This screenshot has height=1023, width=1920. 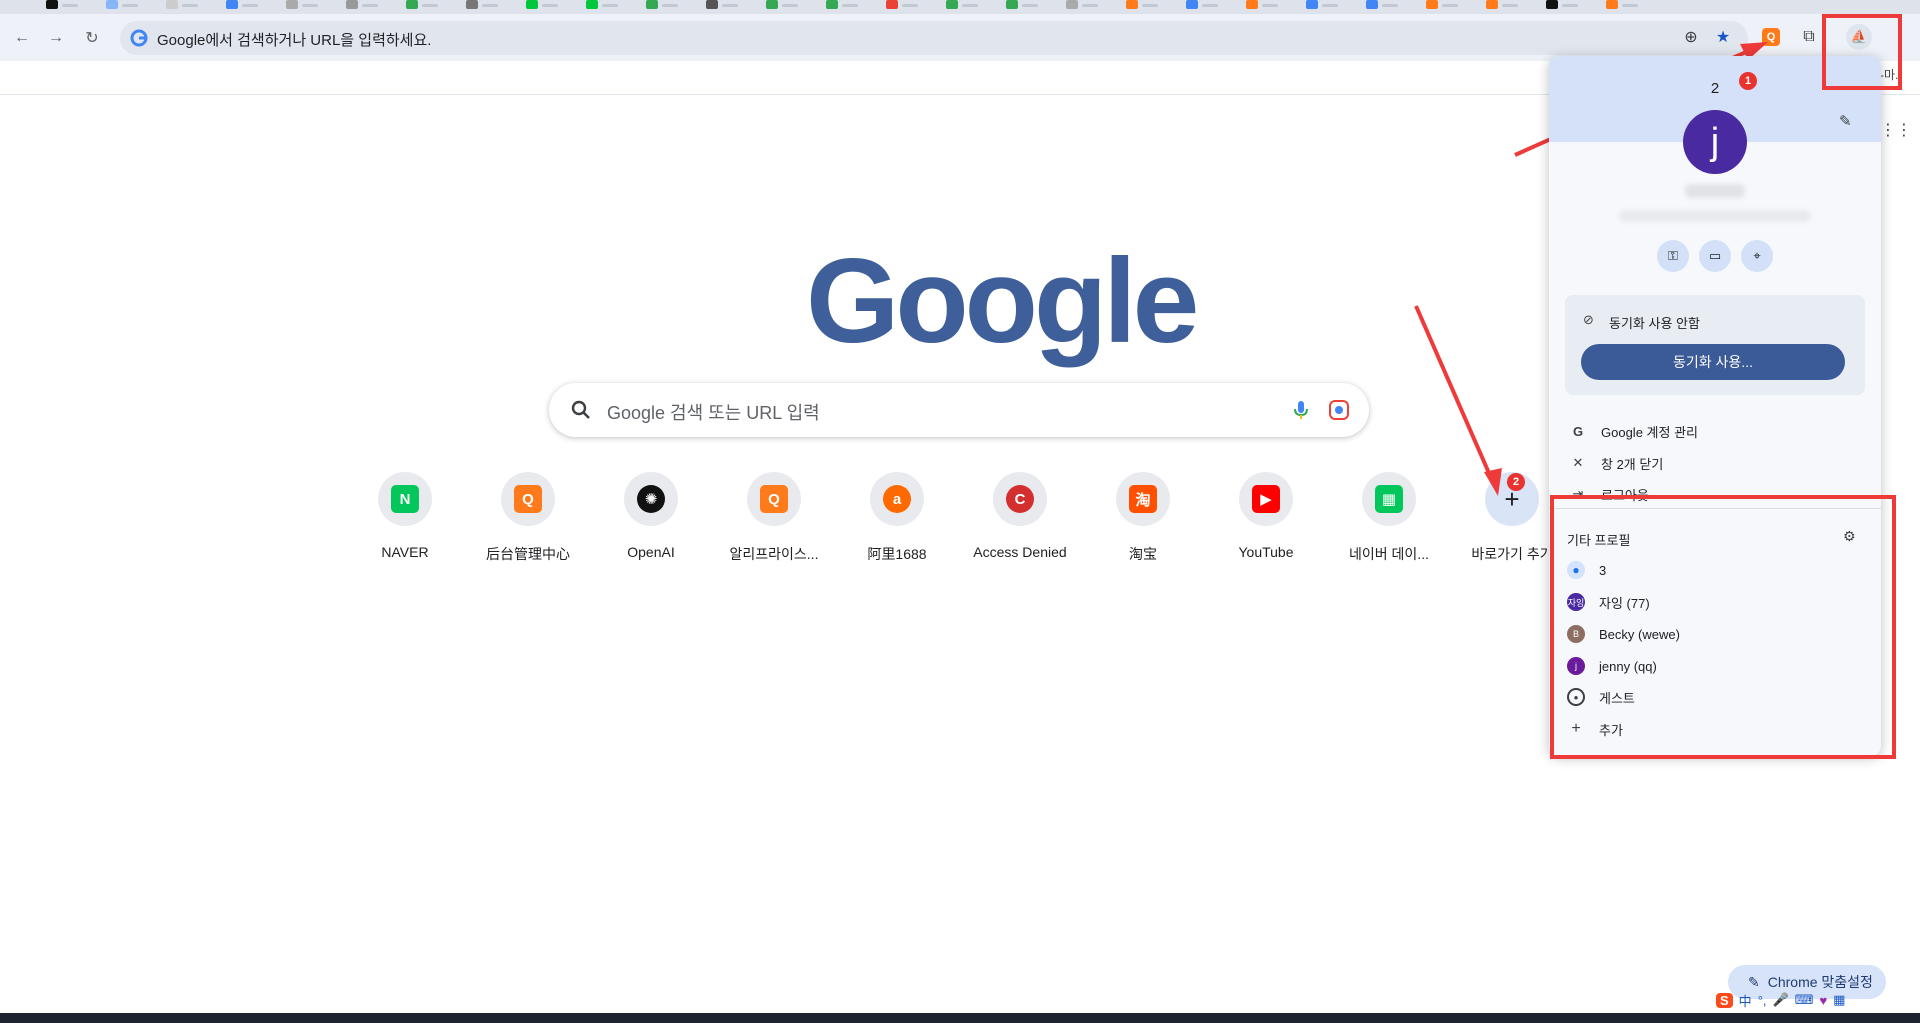 I want to click on shortcut-label: 后台管理中心, so click(x=528, y=554).